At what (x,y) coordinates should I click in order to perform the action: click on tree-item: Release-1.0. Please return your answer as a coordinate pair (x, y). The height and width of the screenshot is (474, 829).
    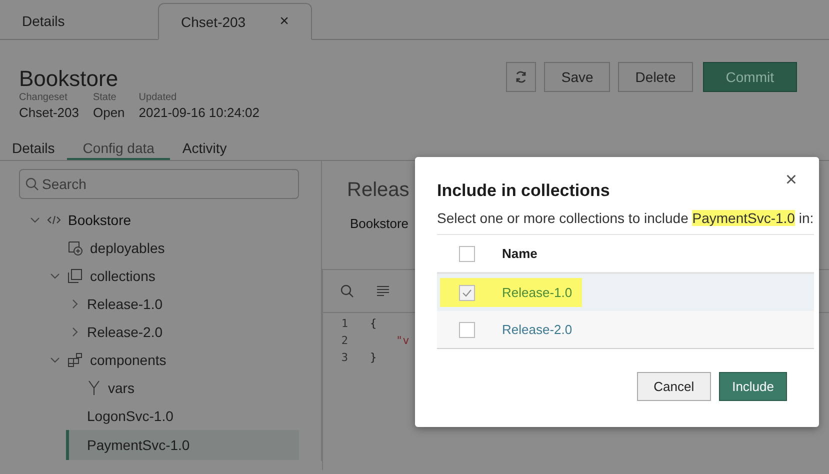
    Looking at the image, I should click on (184, 304).